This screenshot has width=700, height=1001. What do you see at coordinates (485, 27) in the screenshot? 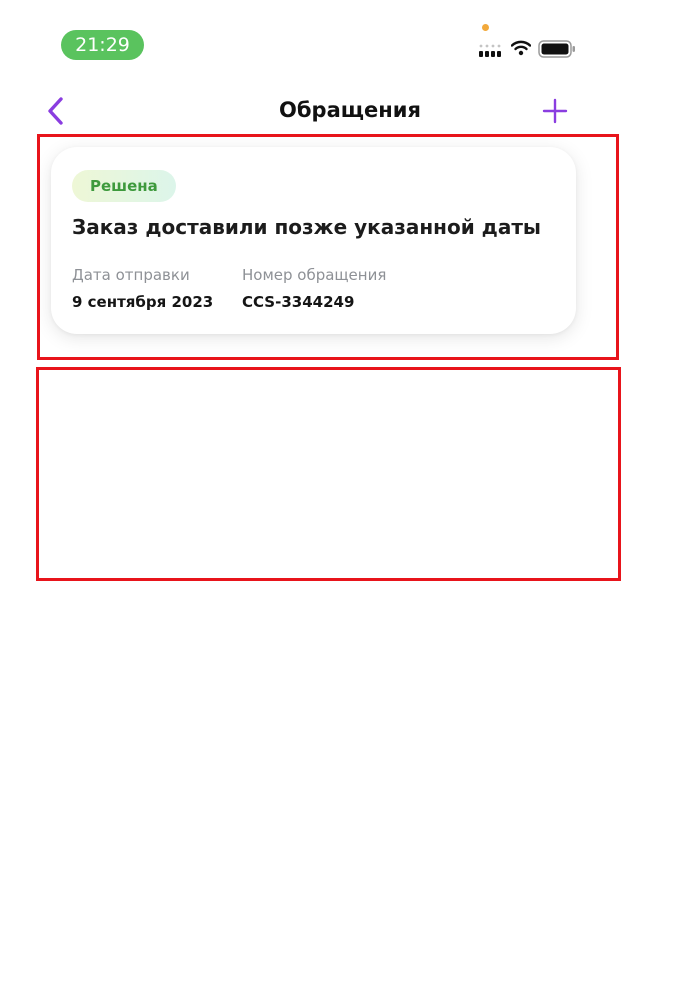
I see `privacy-indicator-dot` at bounding box center [485, 27].